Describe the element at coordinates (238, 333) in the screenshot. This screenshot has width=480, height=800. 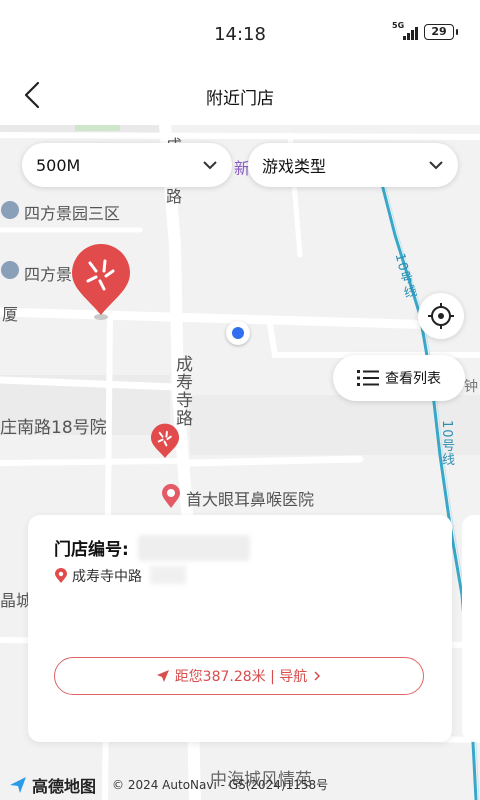
I see `current-location-dot` at that location.